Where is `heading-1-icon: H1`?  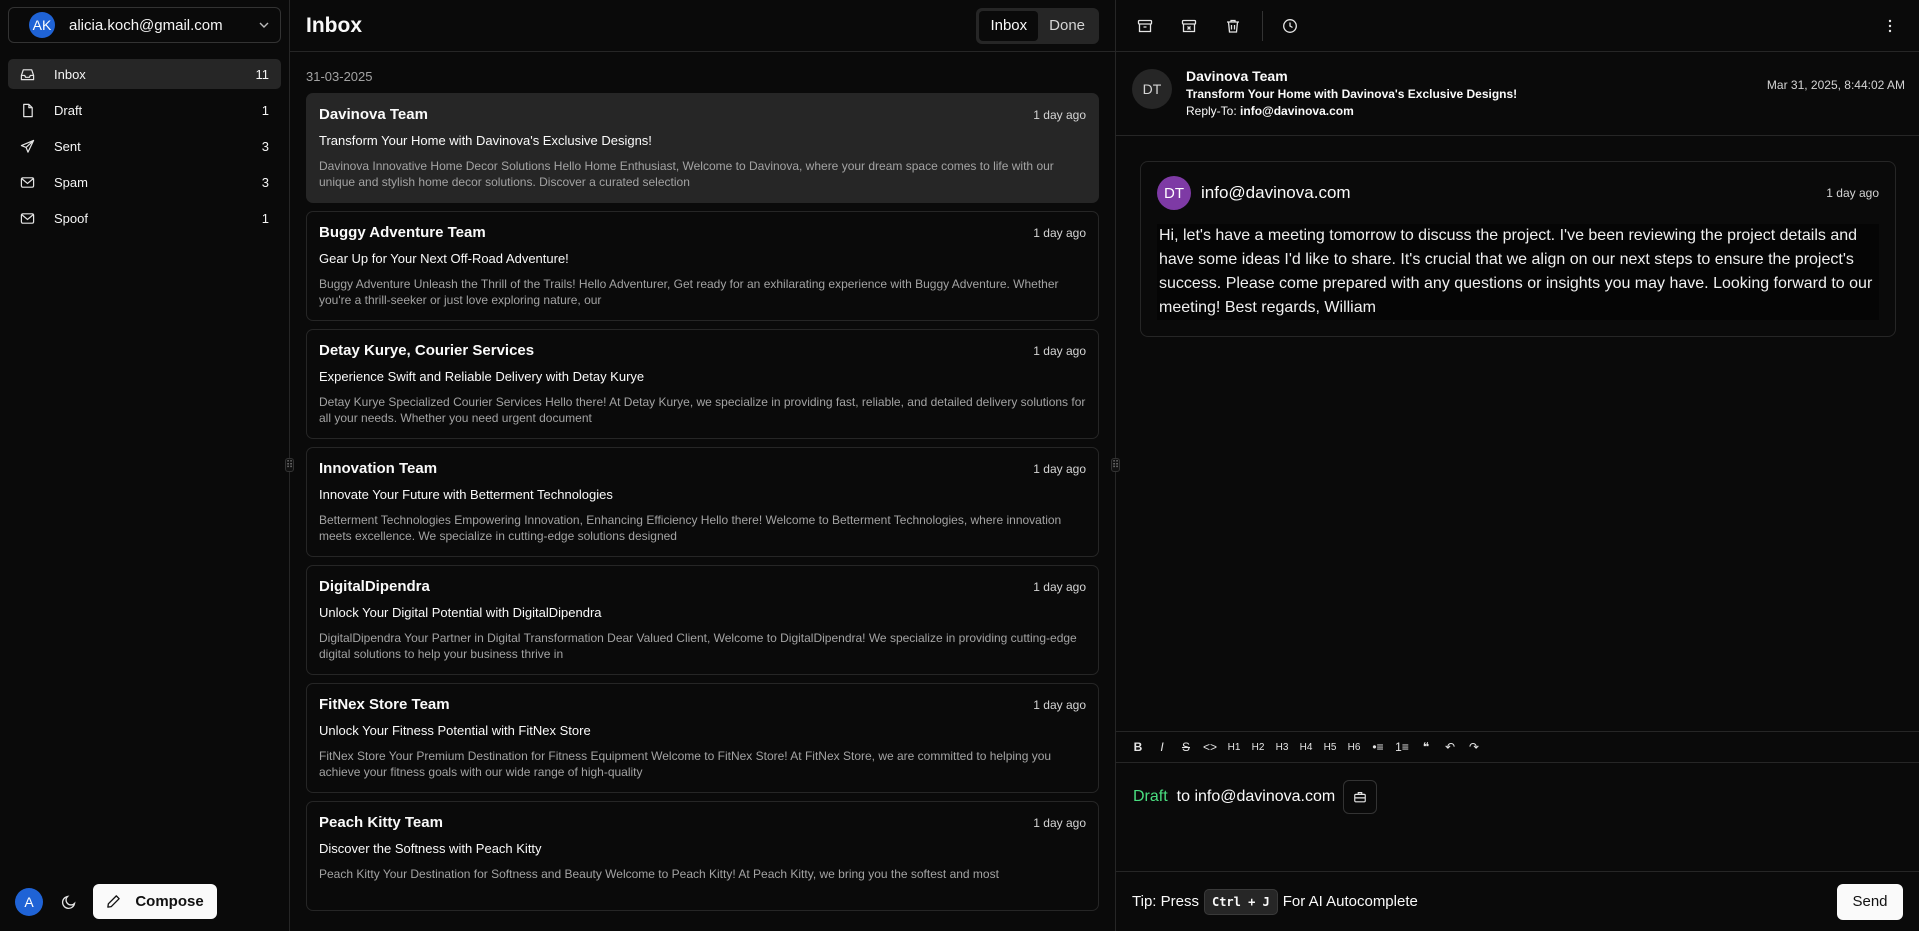
heading-1-icon: H1 is located at coordinates (1234, 747).